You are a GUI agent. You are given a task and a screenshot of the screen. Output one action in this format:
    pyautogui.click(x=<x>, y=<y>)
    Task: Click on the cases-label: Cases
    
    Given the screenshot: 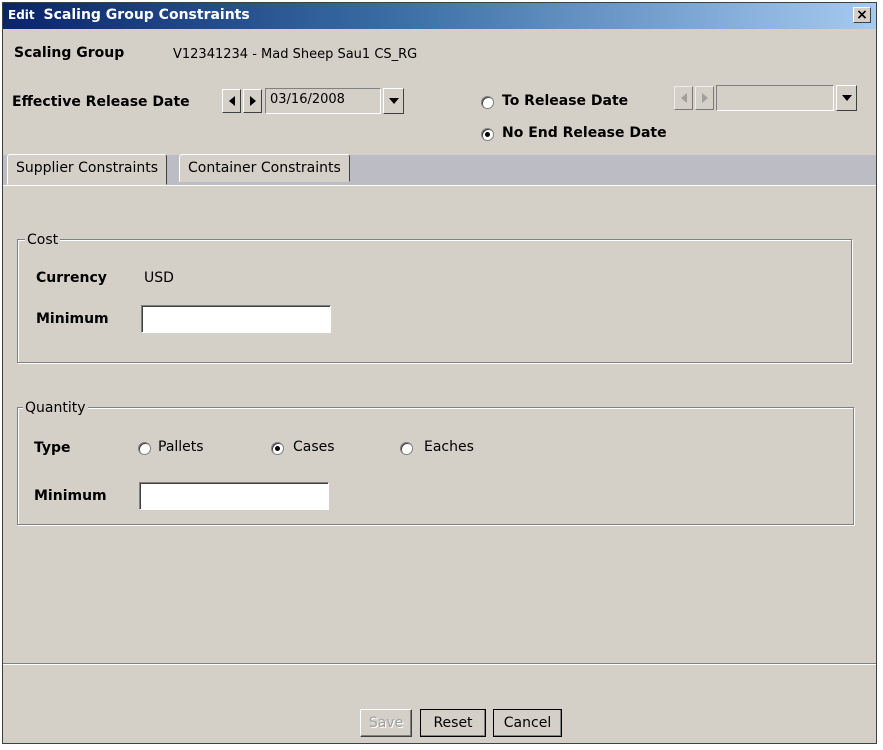 What is the action you would take?
    pyautogui.click(x=314, y=447)
    